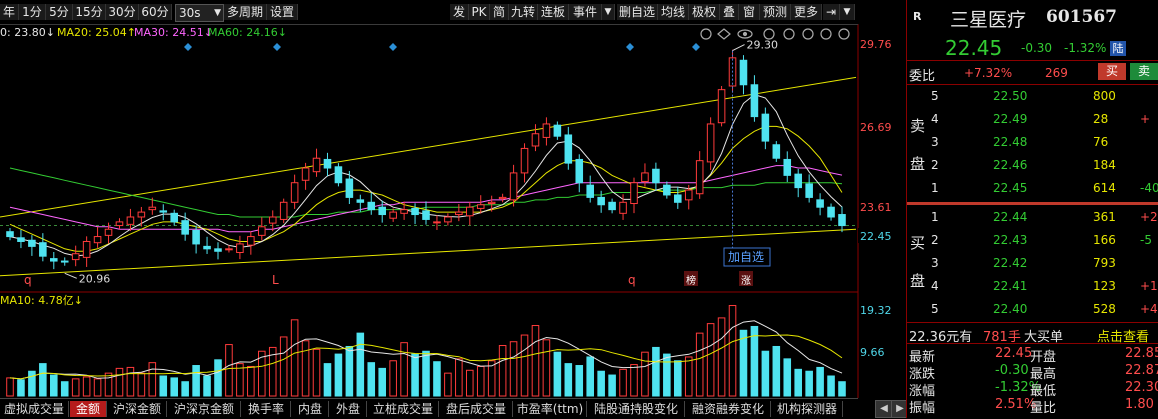 The image size is (1158, 419). What do you see at coordinates (9, 12) in the screenshot?
I see `period-year: 年` at bounding box center [9, 12].